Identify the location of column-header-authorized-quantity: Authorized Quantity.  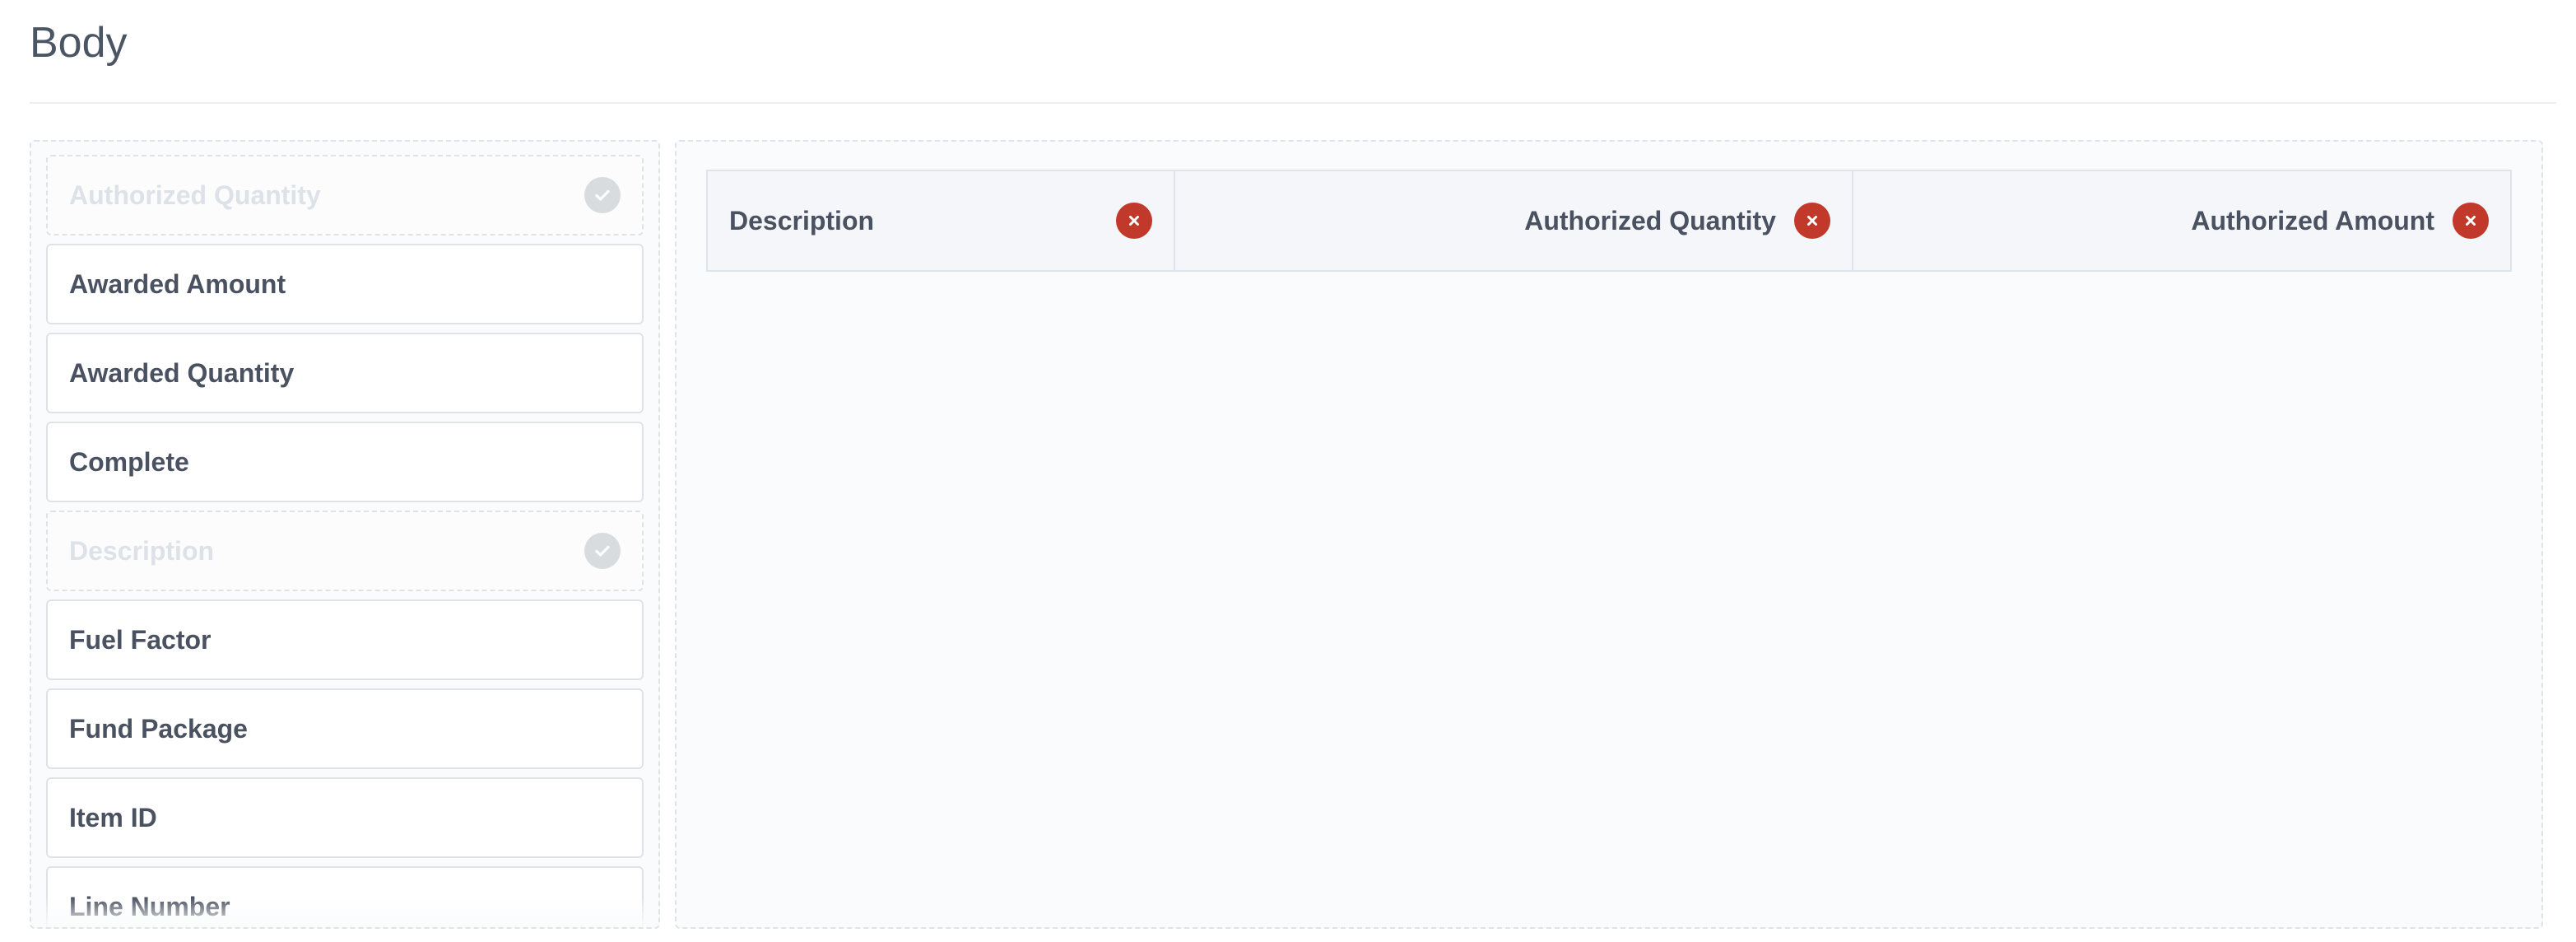
(1513, 220).